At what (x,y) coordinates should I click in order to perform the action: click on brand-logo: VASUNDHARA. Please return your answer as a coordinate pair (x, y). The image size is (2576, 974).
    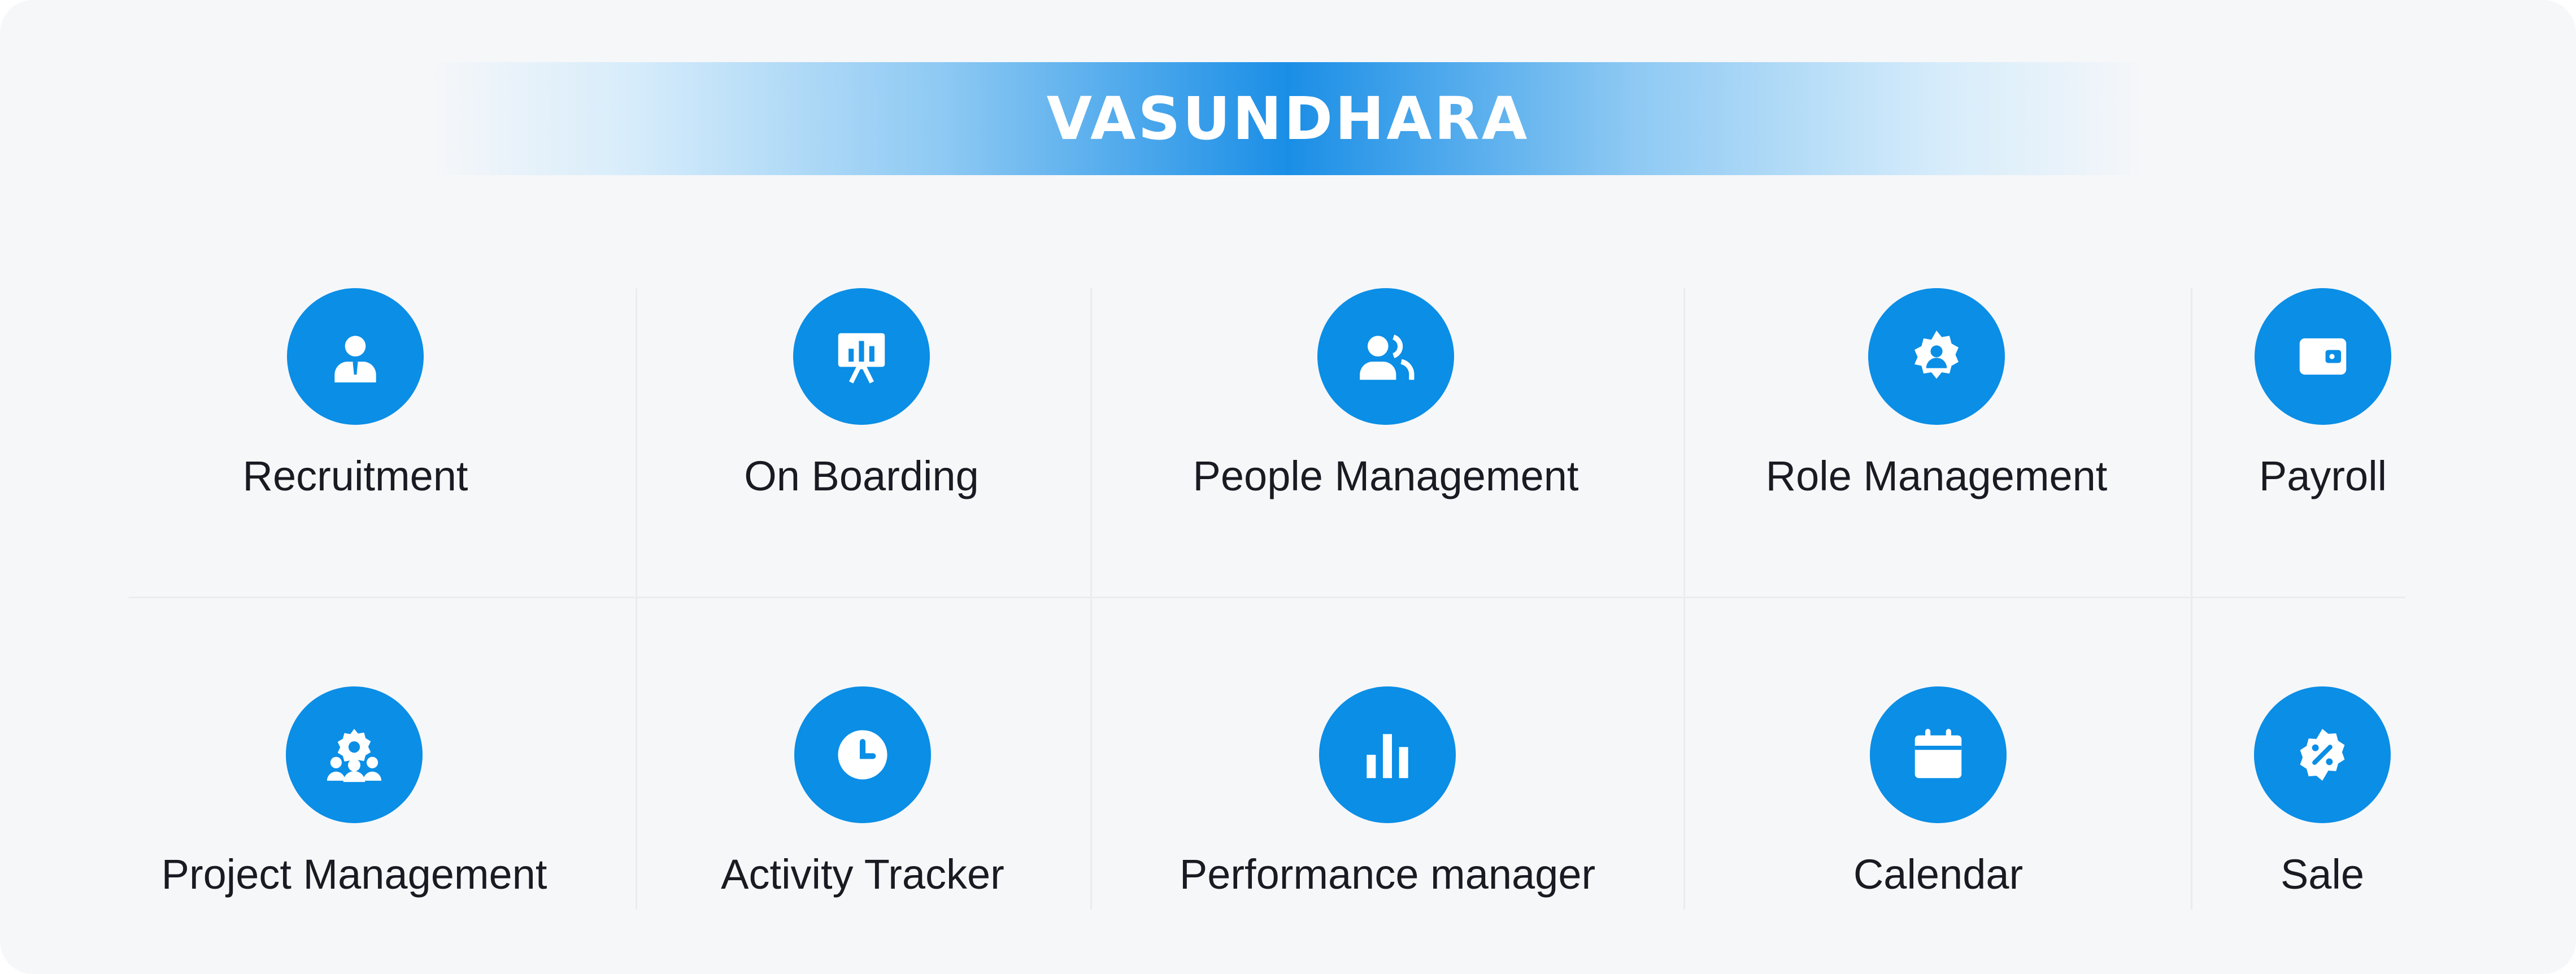
    Looking at the image, I should click on (1288, 119).